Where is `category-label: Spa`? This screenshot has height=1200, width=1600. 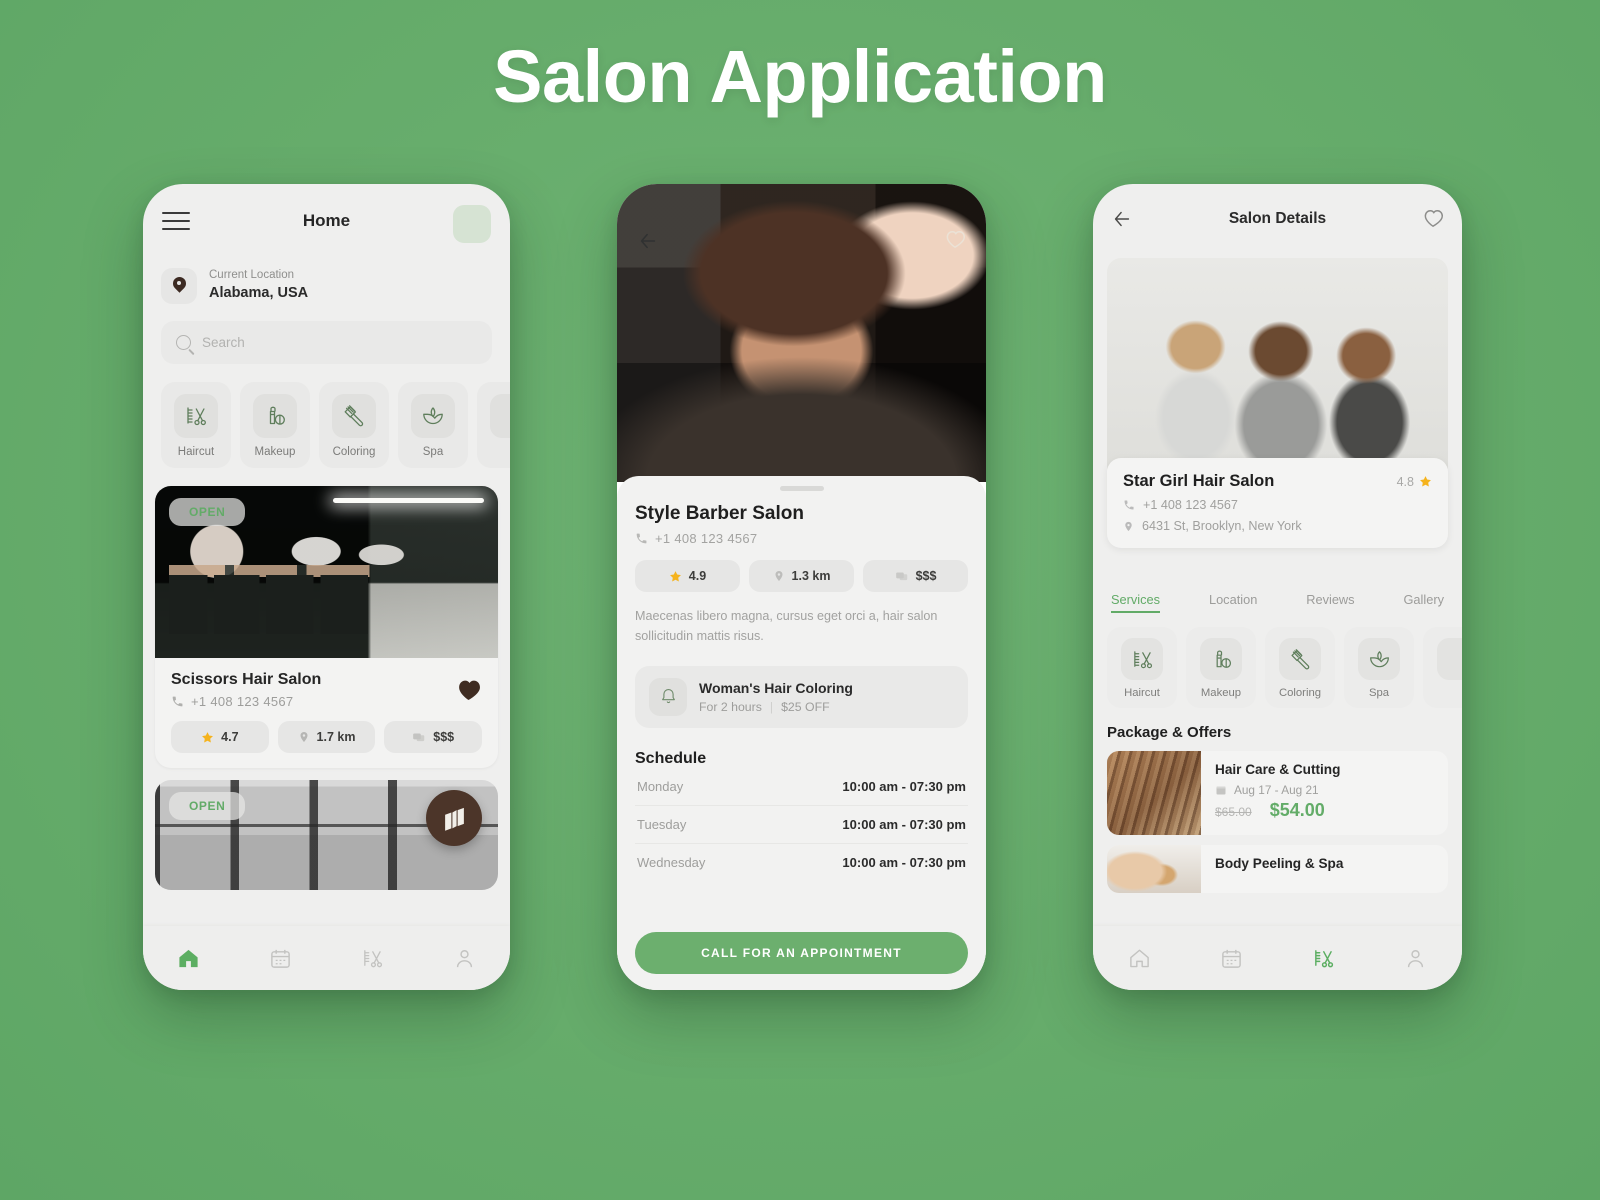
category-label: Spa is located at coordinates (433, 452).